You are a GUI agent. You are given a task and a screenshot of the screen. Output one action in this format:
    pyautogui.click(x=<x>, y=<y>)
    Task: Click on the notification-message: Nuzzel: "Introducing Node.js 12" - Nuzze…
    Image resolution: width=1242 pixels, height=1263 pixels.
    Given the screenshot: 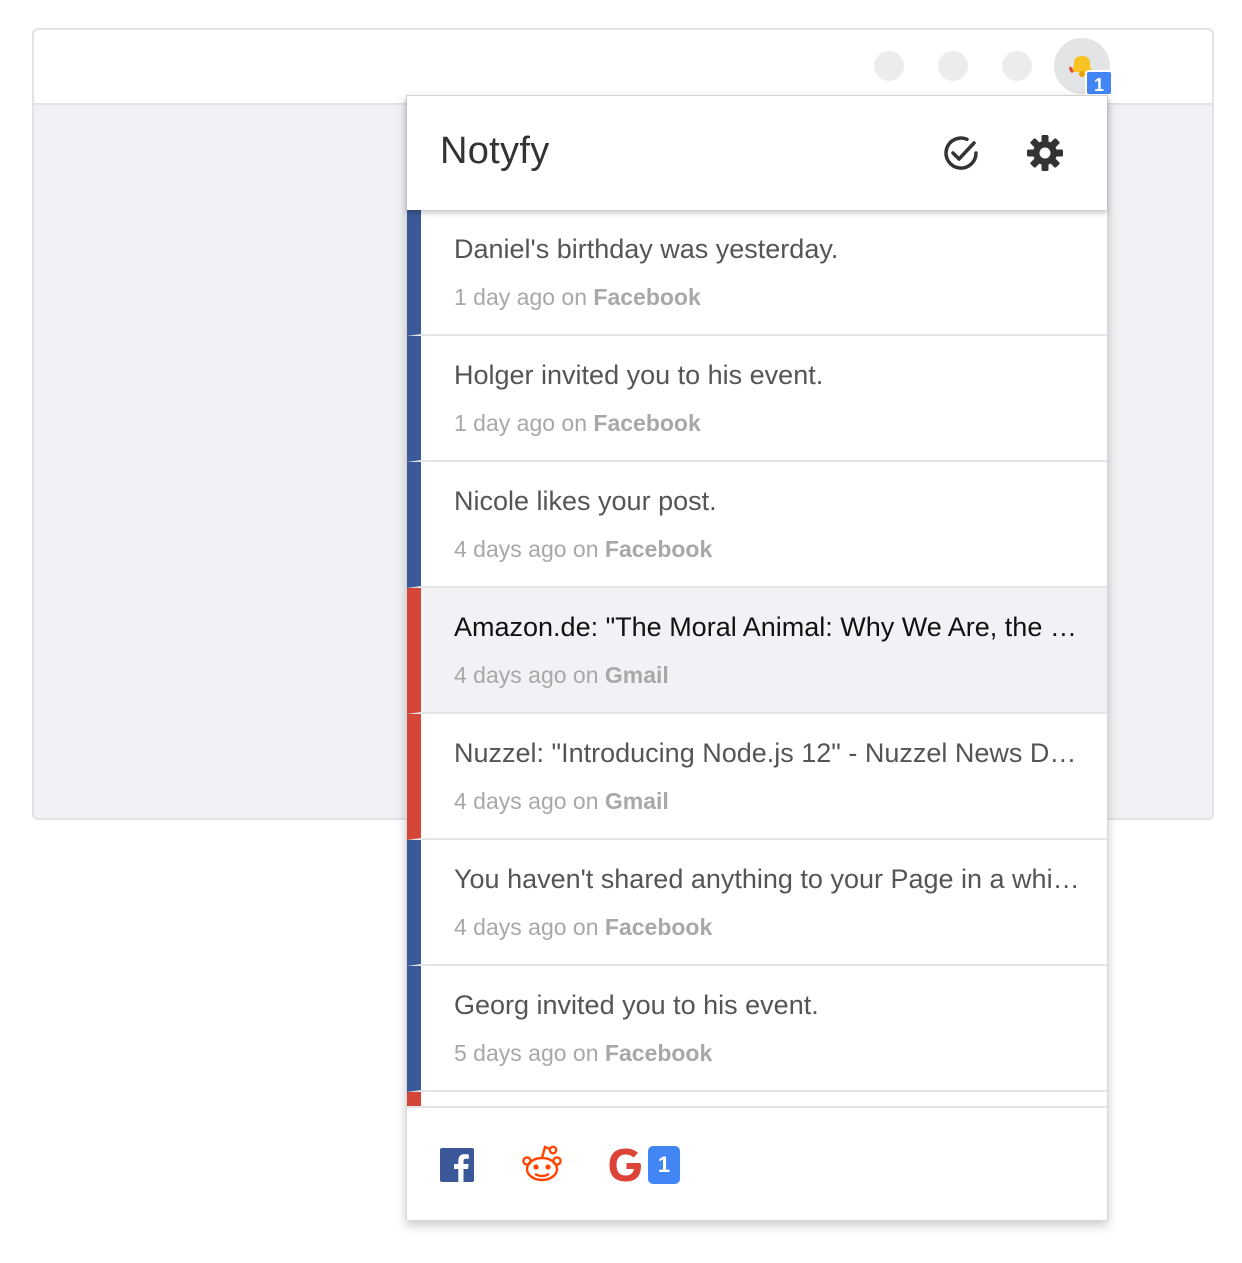 What is the action you would take?
    pyautogui.click(x=767, y=753)
    